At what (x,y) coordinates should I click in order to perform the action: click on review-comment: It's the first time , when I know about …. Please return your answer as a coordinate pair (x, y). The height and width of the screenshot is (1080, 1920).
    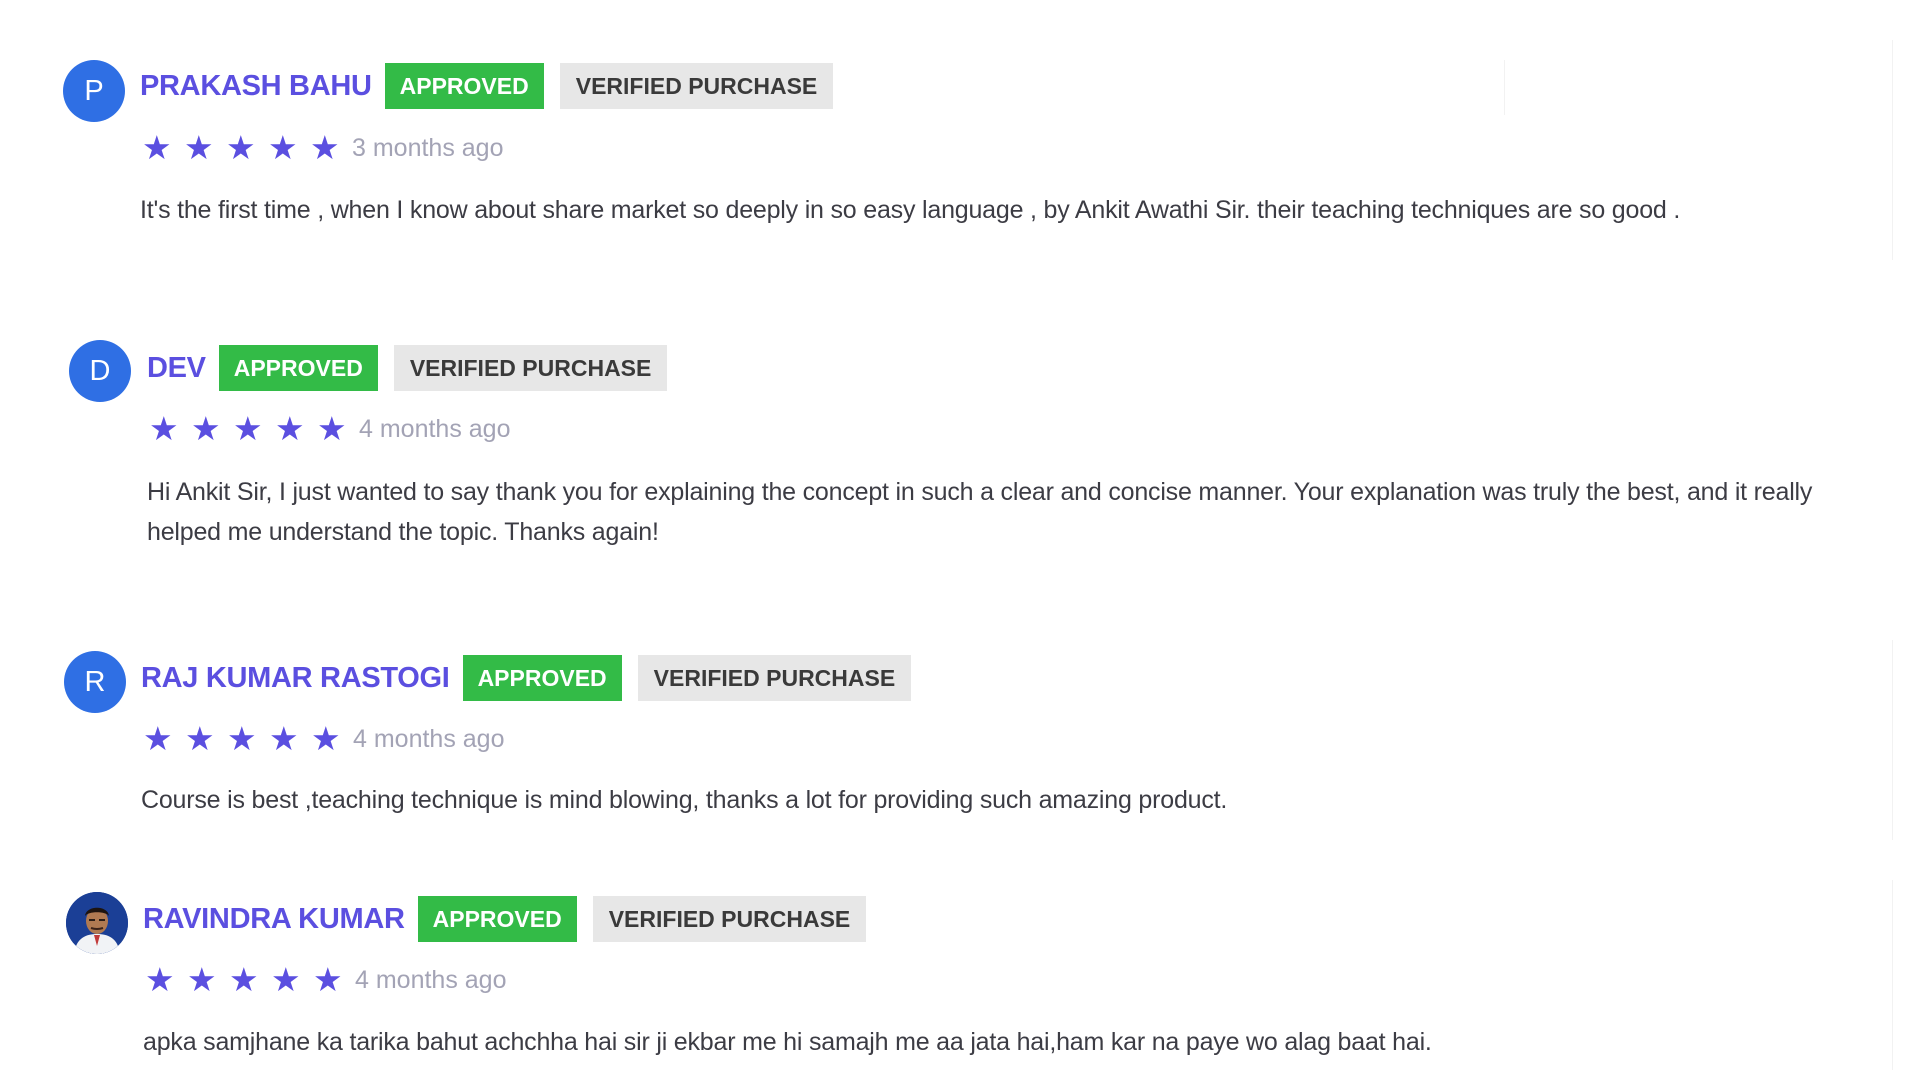
    Looking at the image, I should click on (910, 210).